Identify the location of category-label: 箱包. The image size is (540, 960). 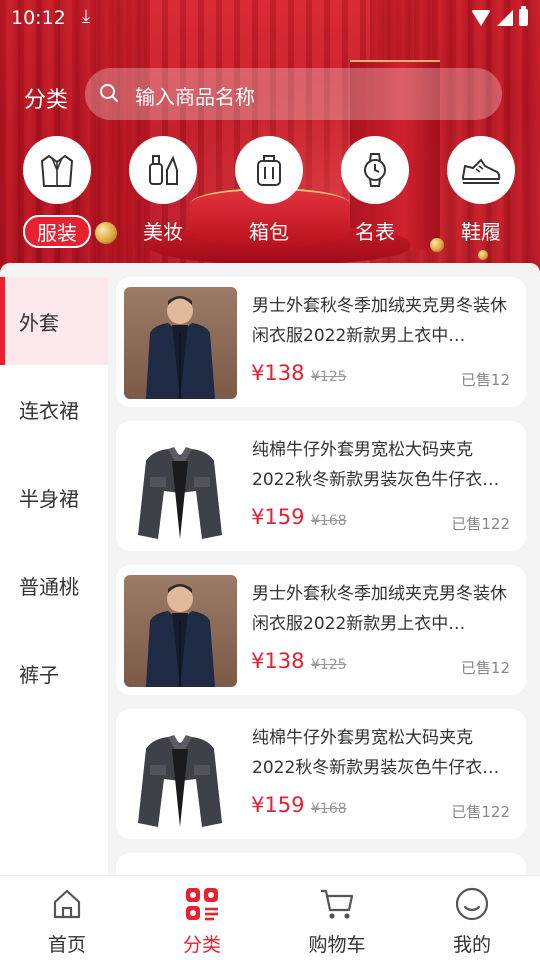
(269, 232).